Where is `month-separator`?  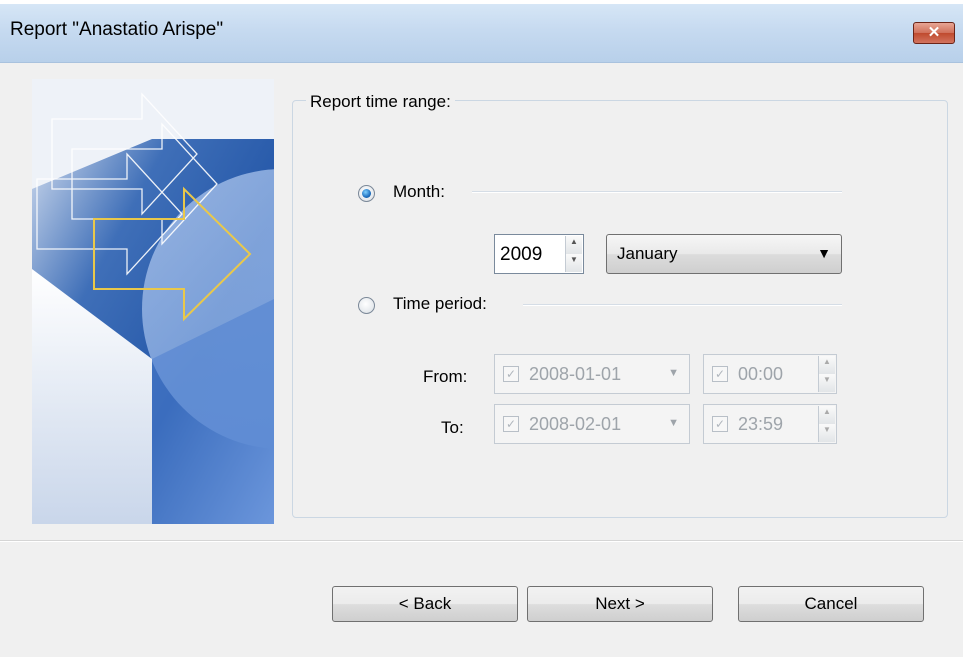 month-separator is located at coordinates (657, 192).